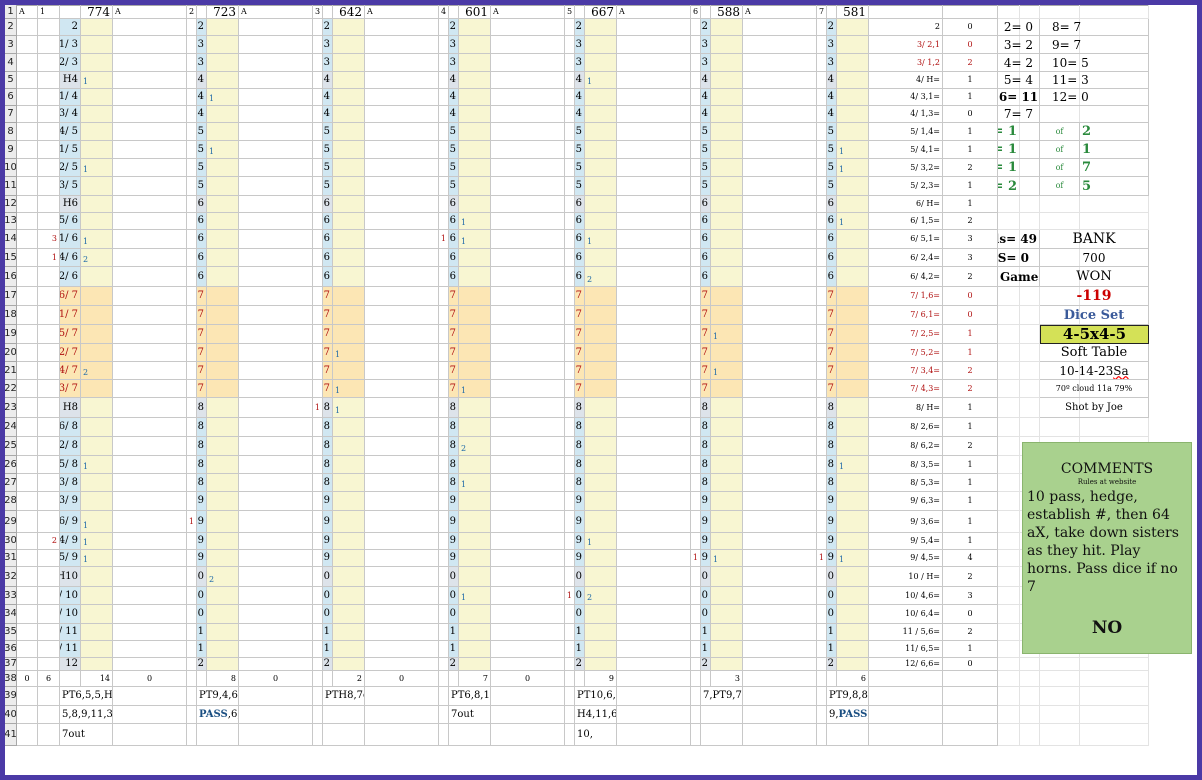 This screenshot has height=780, width=1202. Describe the element at coordinates (328, 277) in the screenshot. I see `game-3-label-16: 4-2/ 6` at that location.